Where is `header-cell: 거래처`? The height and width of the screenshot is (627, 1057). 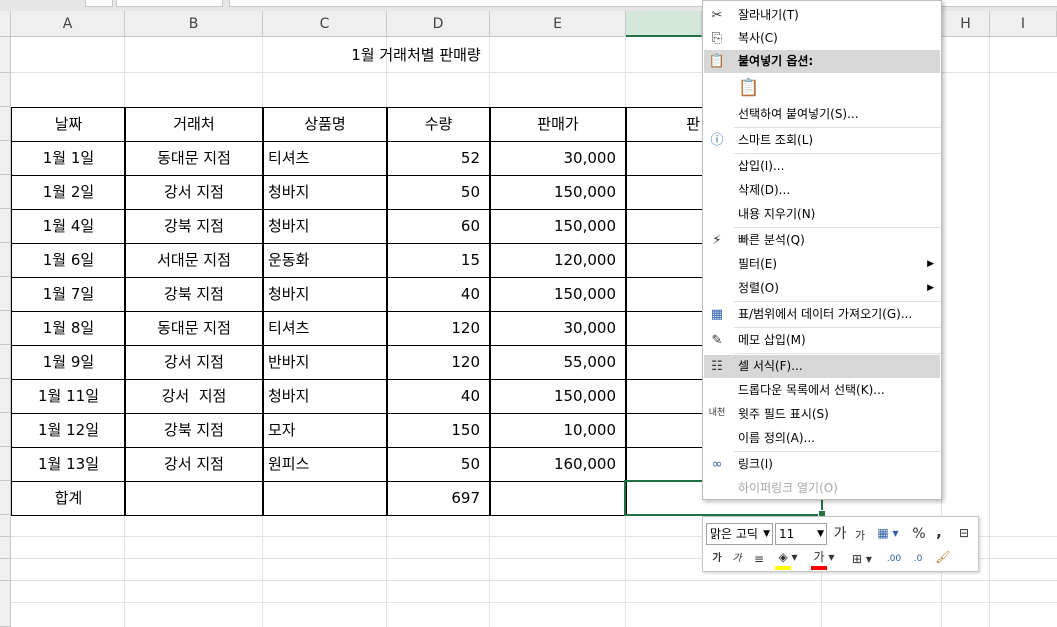 header-cell: 거래처 is located at coordinates (194, 124).